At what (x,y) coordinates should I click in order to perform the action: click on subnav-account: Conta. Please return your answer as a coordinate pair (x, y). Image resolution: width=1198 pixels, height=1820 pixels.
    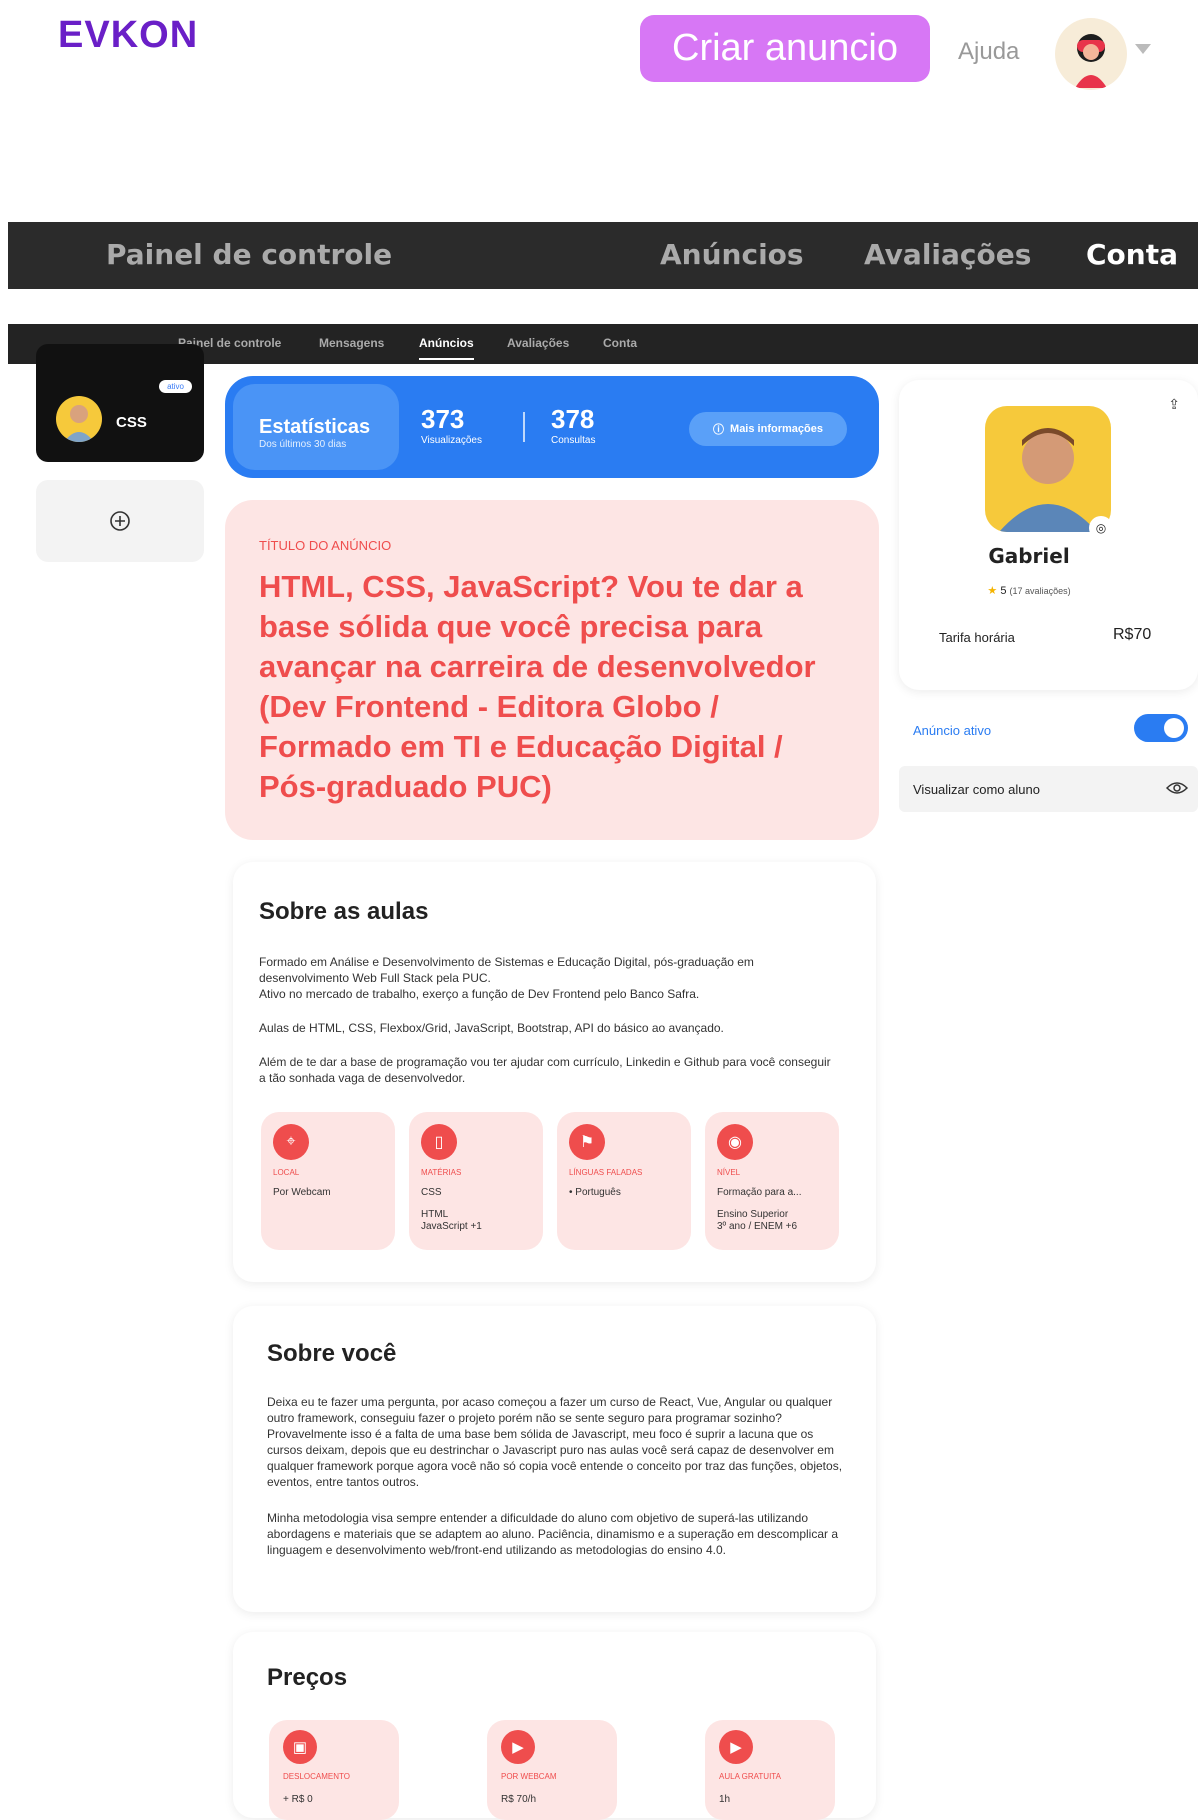
    Looking at the image, I should click on (620, 343).